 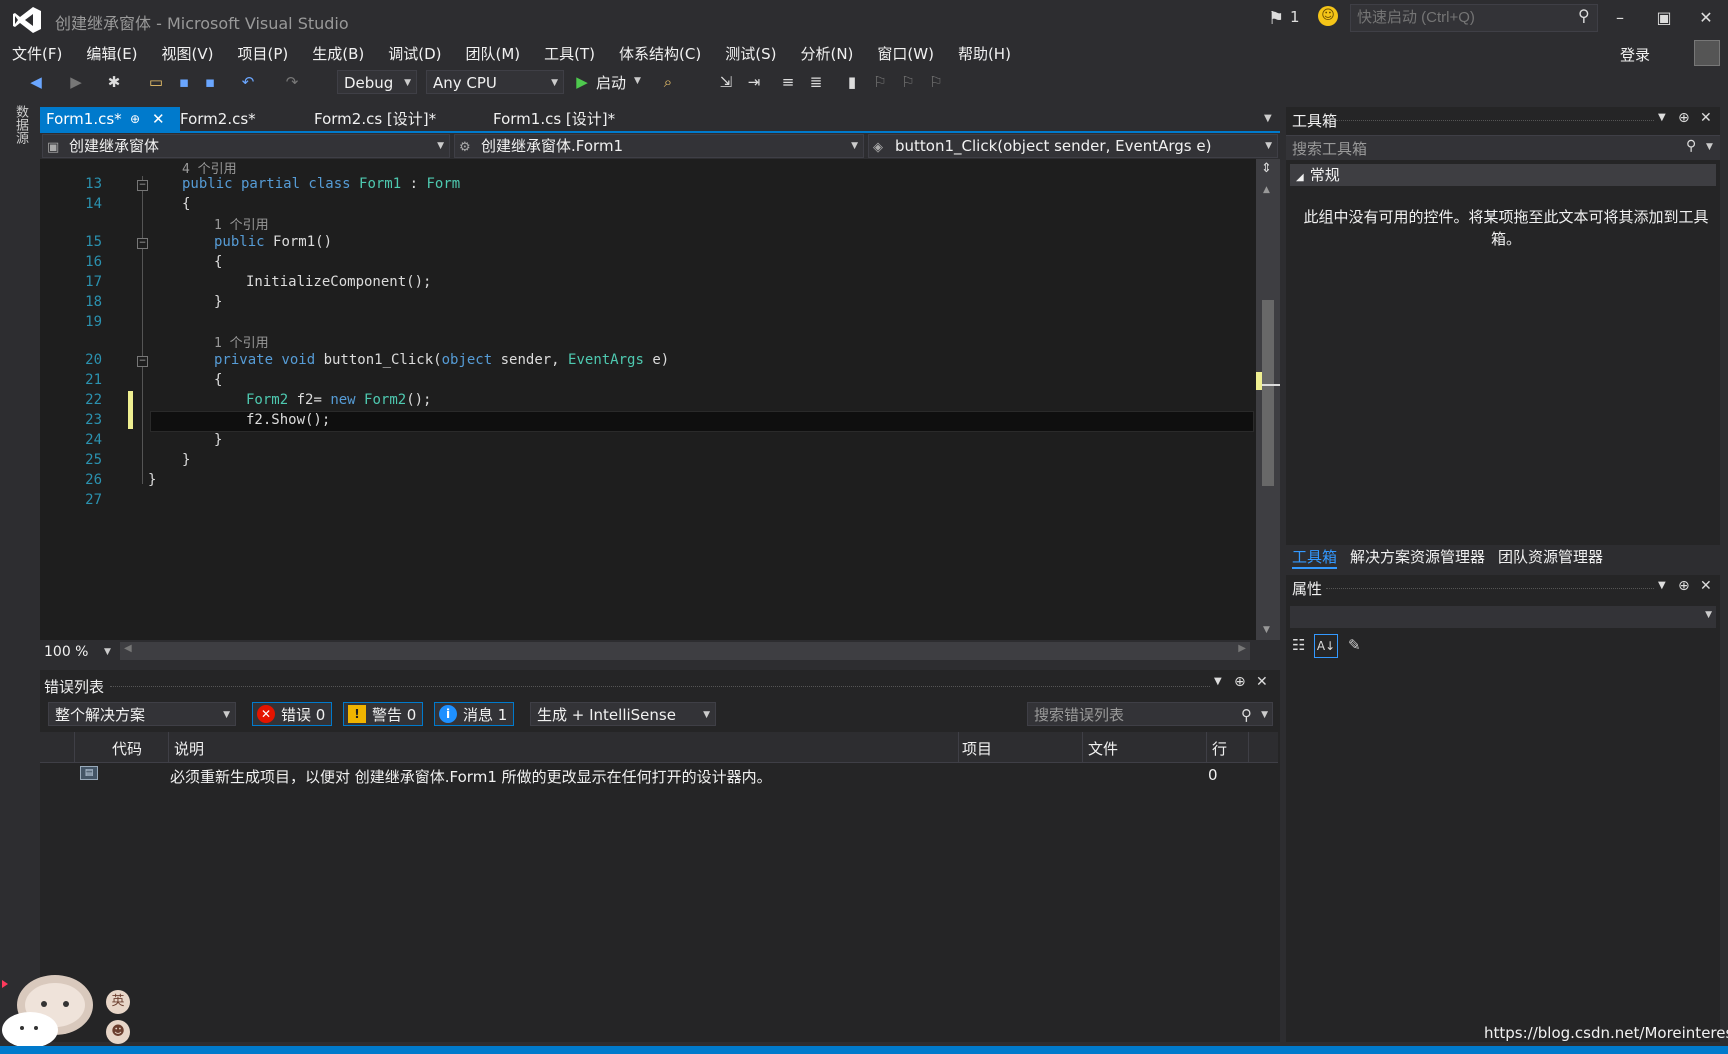 What do you see at coordinates (292, 82) in the screenshot?
I see `redo-icon: ↷` at bounding box center [292, 82].